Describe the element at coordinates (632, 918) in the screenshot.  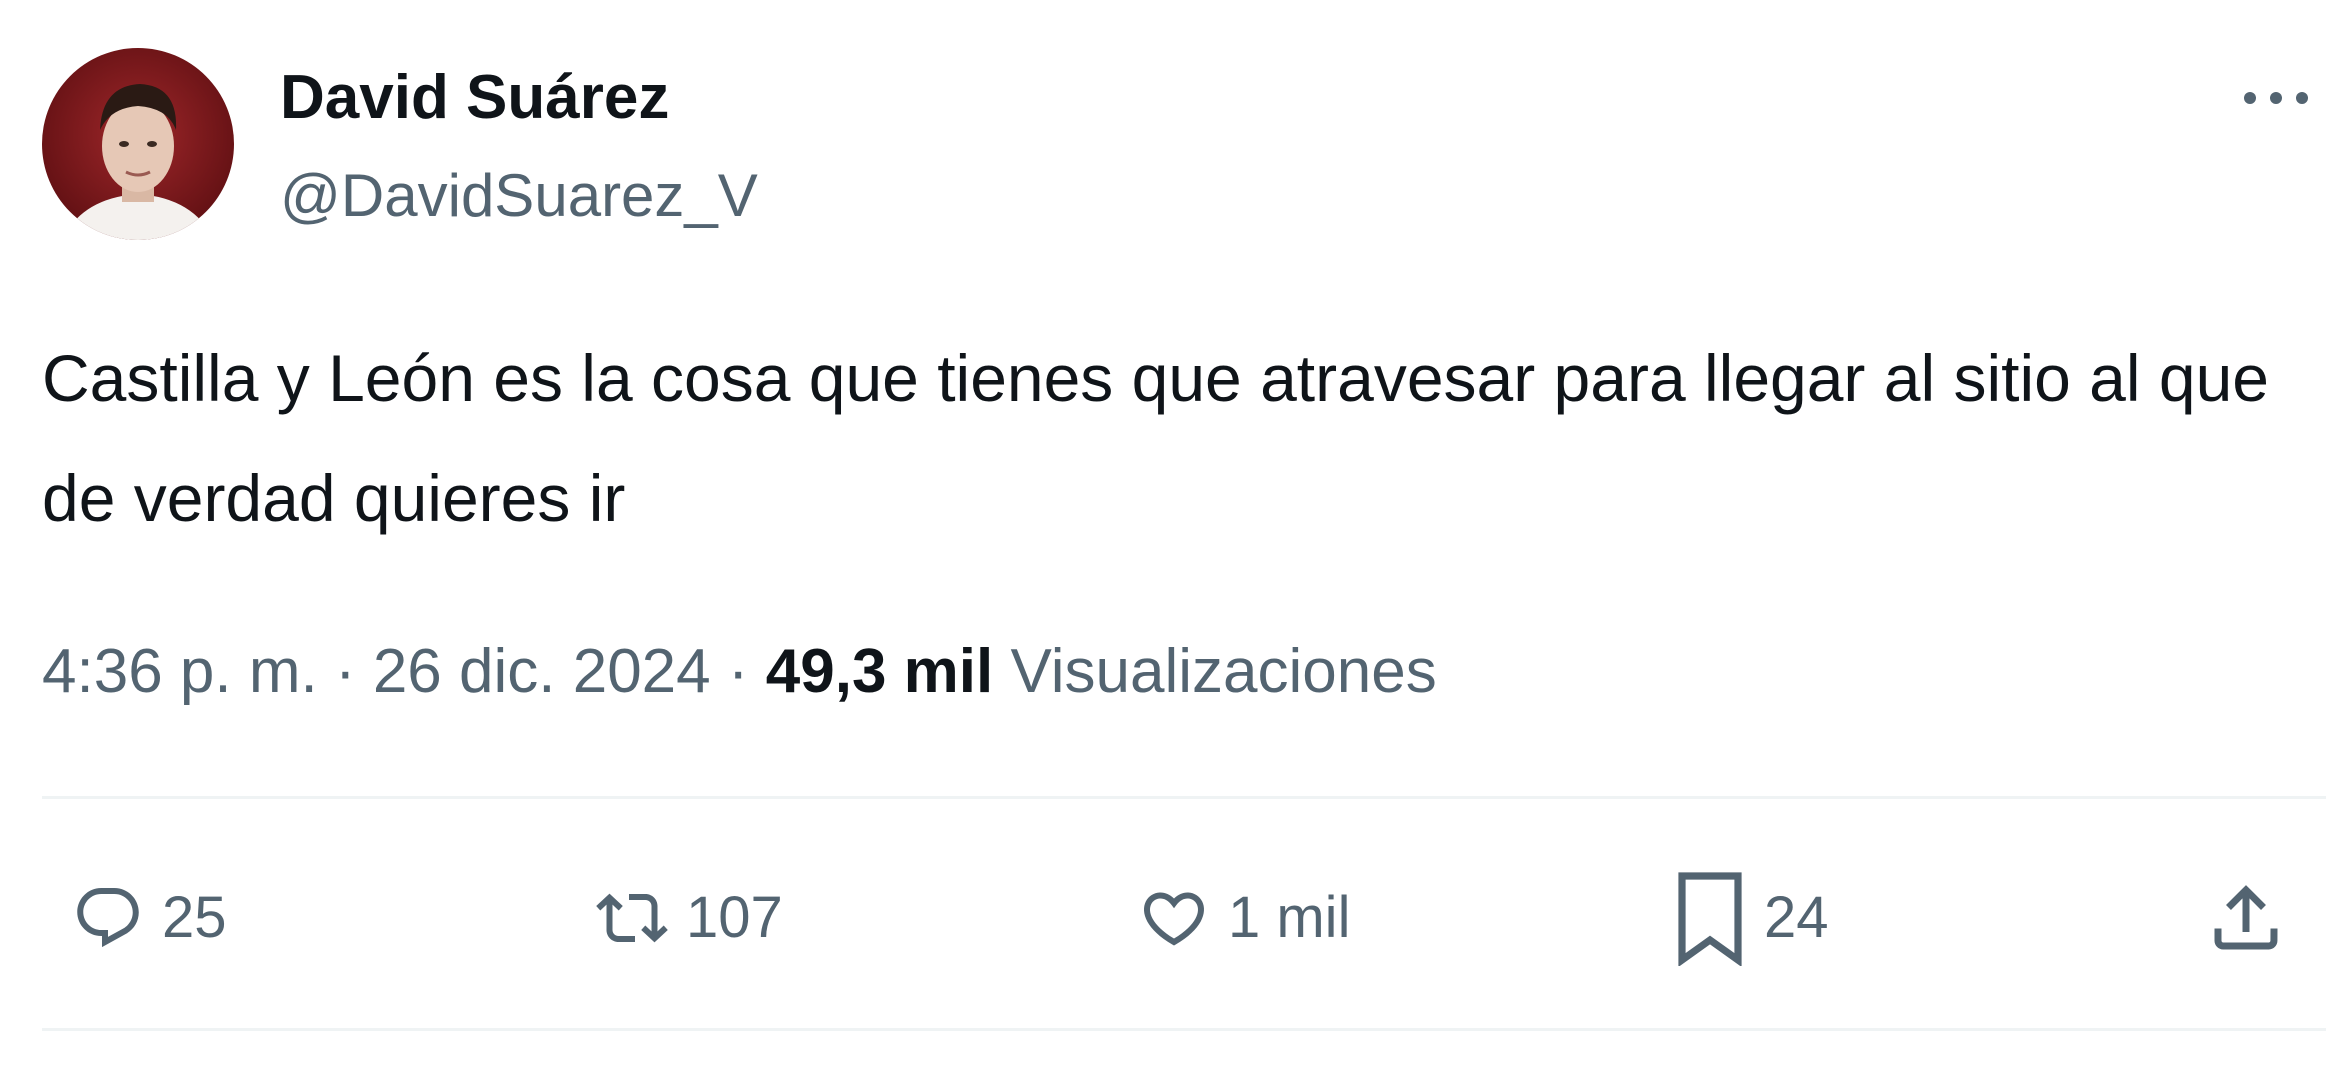
I see `retweet-icon` at that location.